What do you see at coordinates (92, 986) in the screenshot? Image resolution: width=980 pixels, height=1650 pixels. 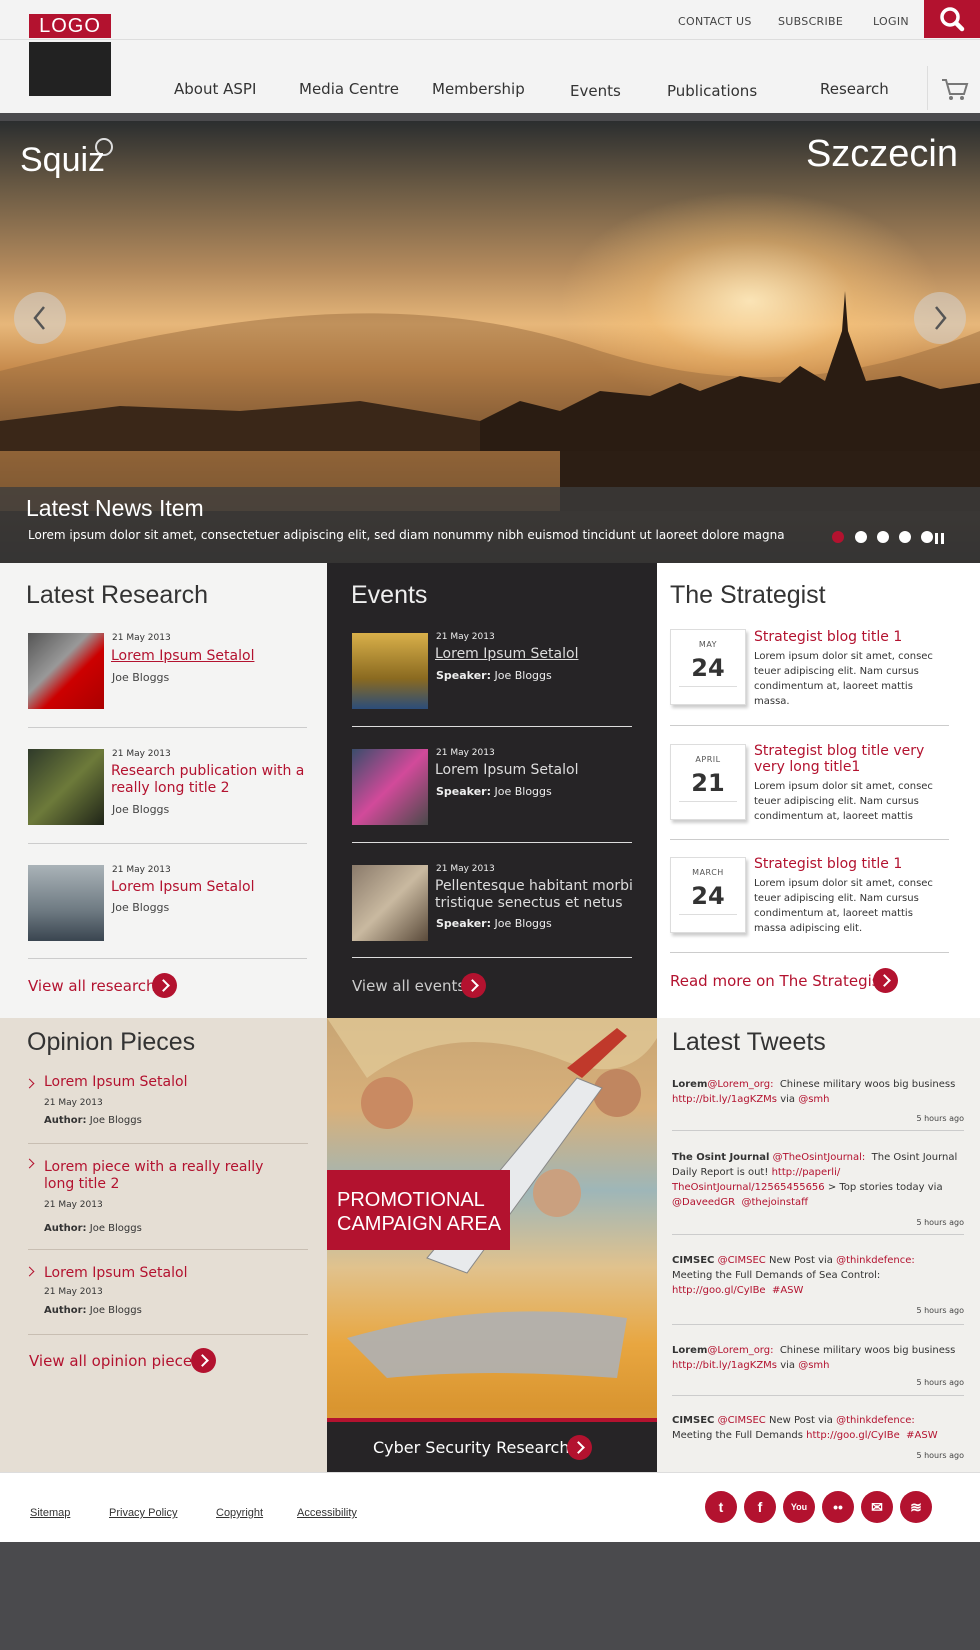 I see `view-all-research-link: View all research` at bounding box center [92, 986].